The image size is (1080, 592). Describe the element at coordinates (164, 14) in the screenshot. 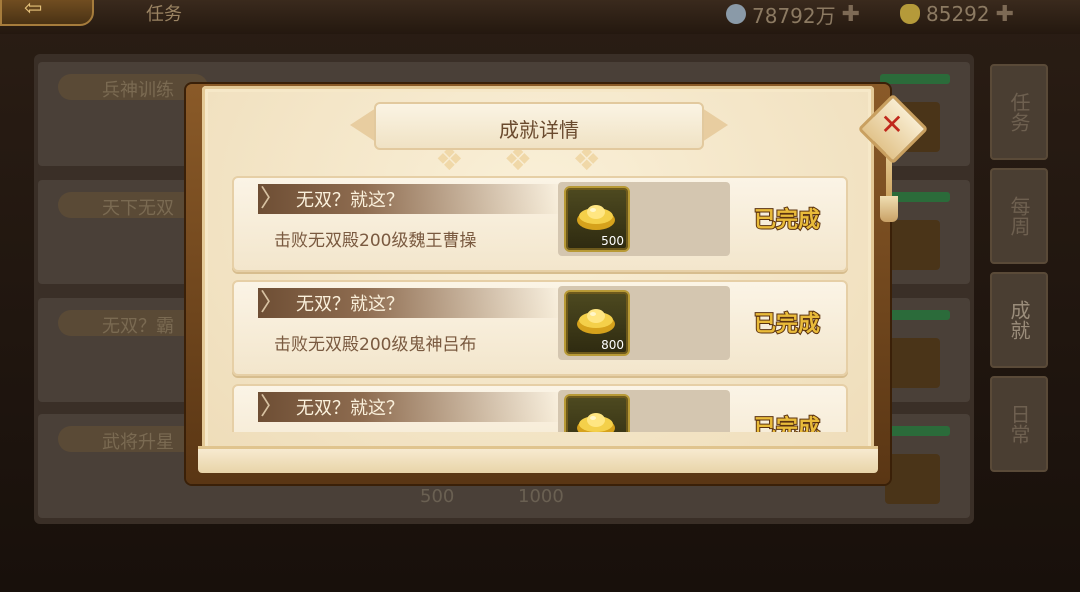

I see `page-title: 任务` at that location.